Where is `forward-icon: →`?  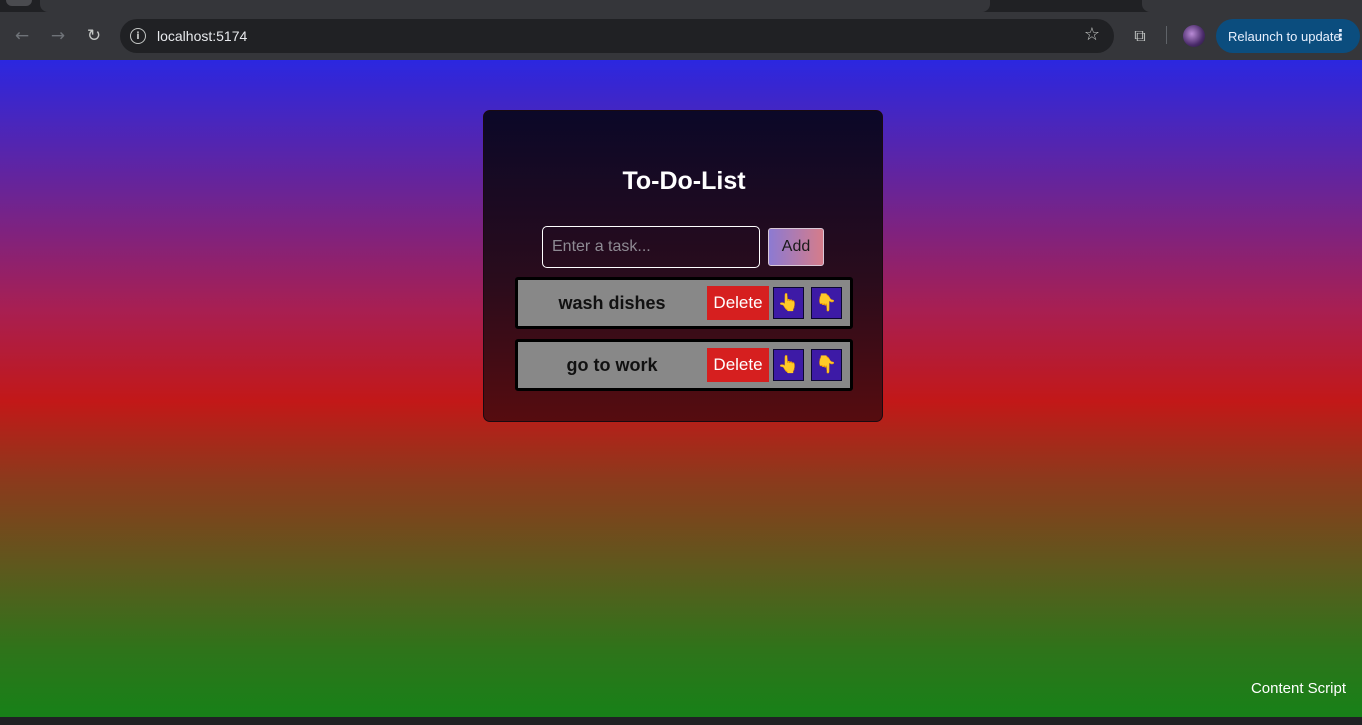 forward-icon: → is located at coordinates (58, 36).